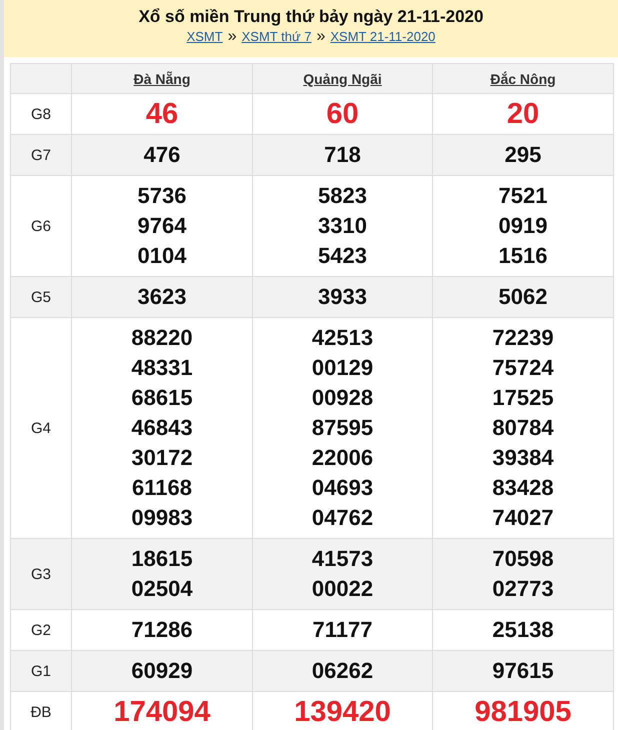 Image resolution: width=618 pixels, height=730 pixels. What do you see at coordinates (162, 196) in the screenshot?
I see `result-number: 5736` at bounding box center [162, 196].